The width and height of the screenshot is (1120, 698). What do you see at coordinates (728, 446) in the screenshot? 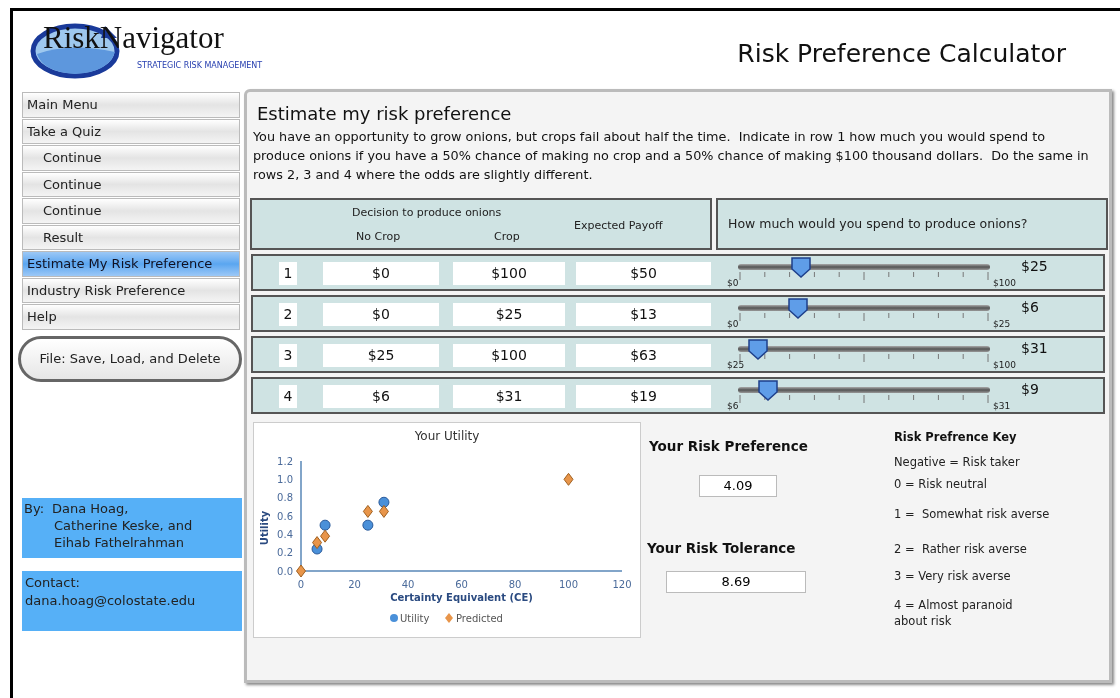
I see `risk-preference-label: Your Risk Preference` at bounding box center [728, 446].